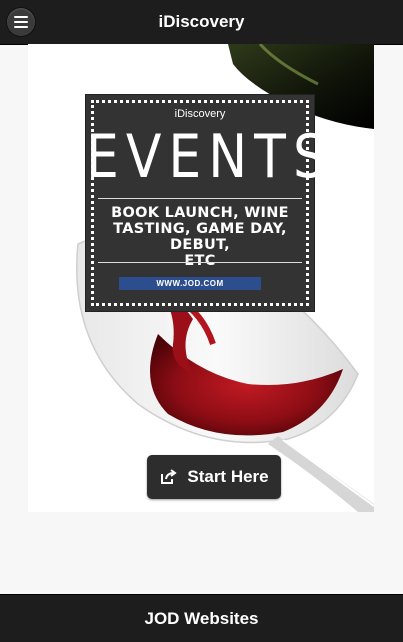  I want to click on header-bar: iDiscovery, so click(201, 22).